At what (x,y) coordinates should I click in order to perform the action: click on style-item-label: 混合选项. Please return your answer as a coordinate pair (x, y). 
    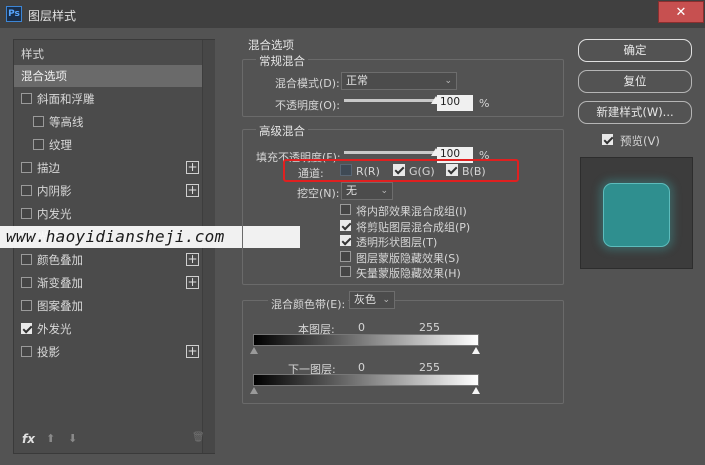
    Looking at the image, I should click on (44, 76).